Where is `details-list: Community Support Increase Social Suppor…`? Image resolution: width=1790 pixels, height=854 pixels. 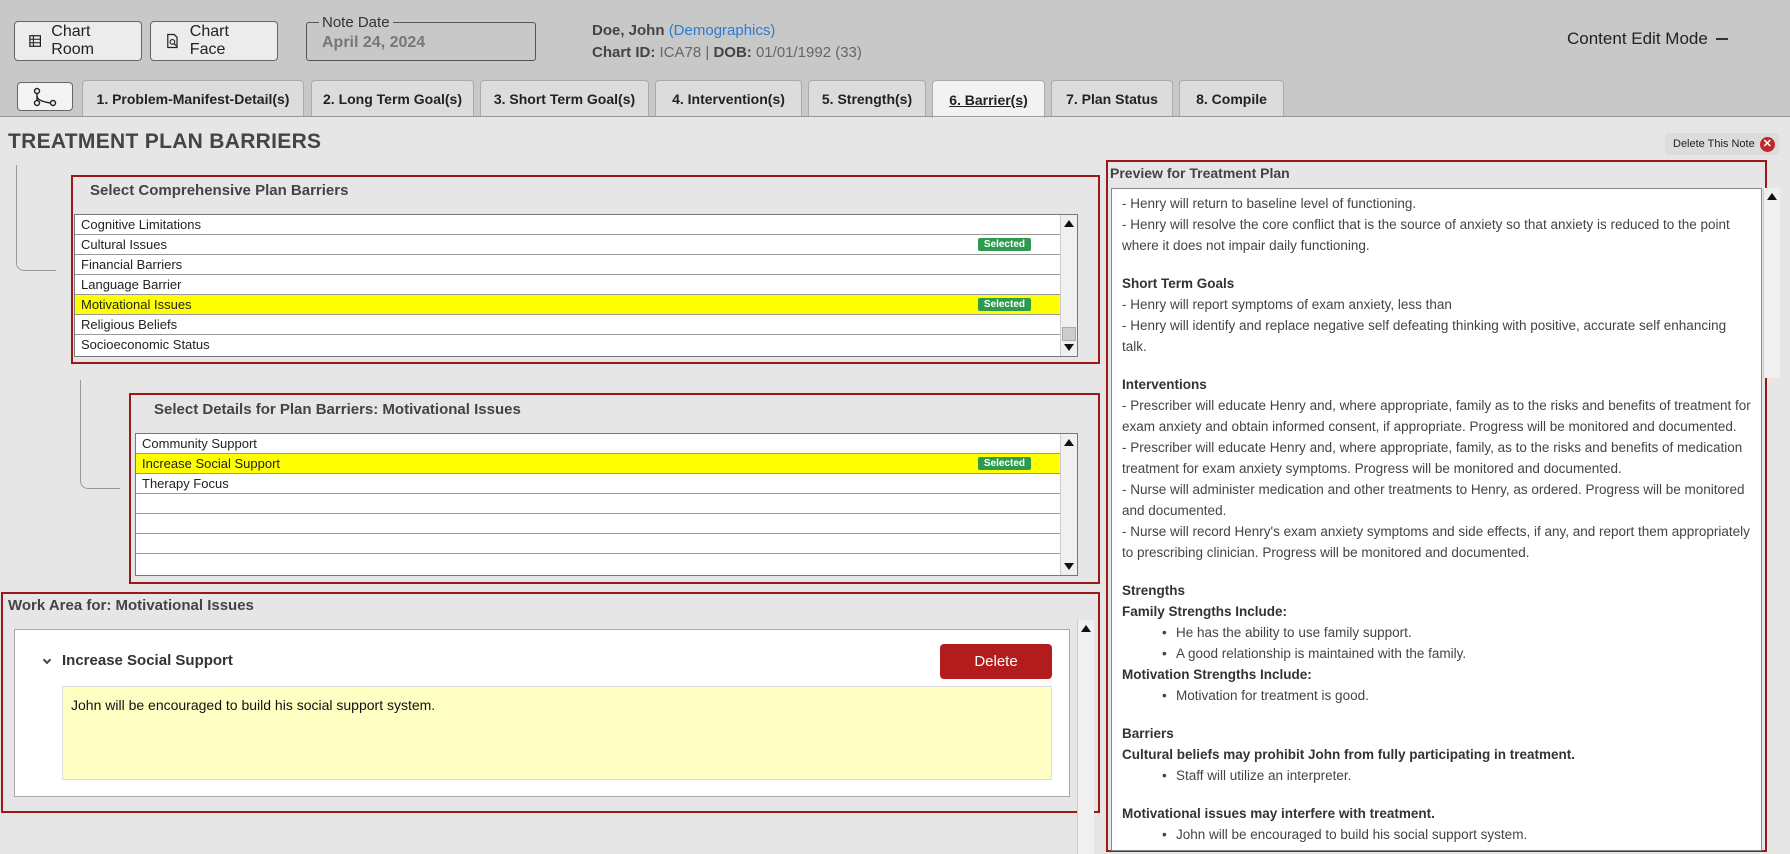 details-list: Community Support Increase Social Suppor… is located at coordinates (606, 504).